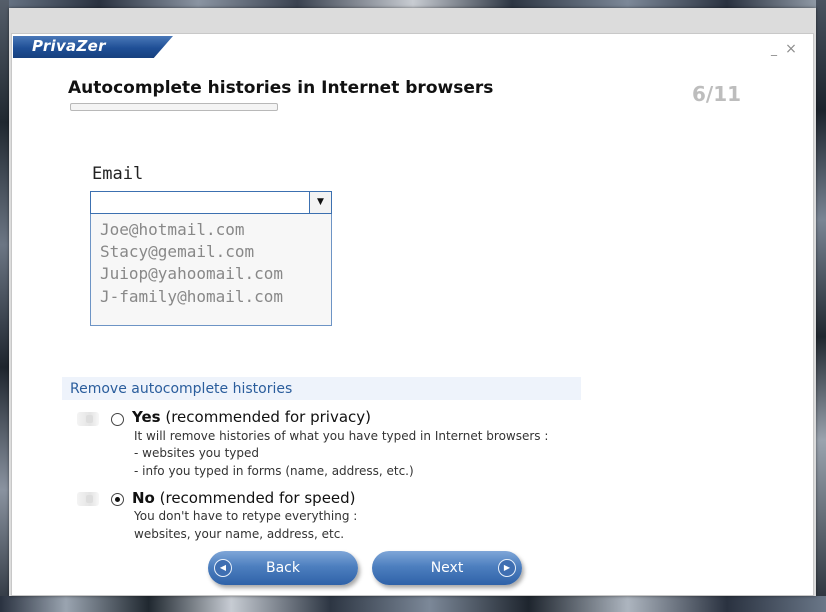 The image size is (826, 612). What do you see at coordinates (117, 419) in the screenshot?
I see `radio-yes` at bounding box center [117, 419].